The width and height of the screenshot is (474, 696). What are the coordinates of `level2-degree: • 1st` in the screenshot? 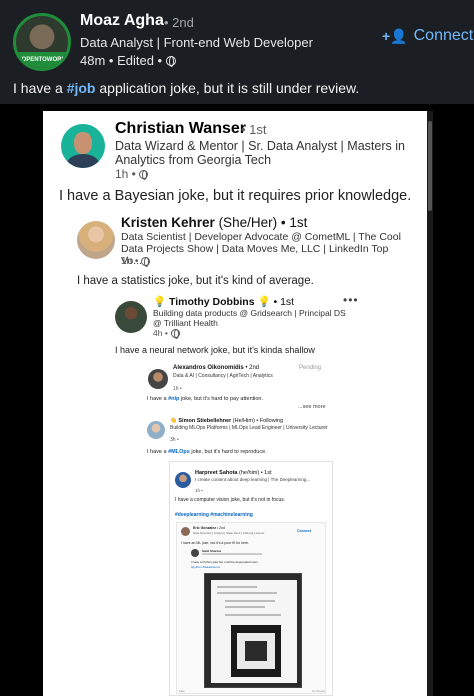 It's located at (294, 222).